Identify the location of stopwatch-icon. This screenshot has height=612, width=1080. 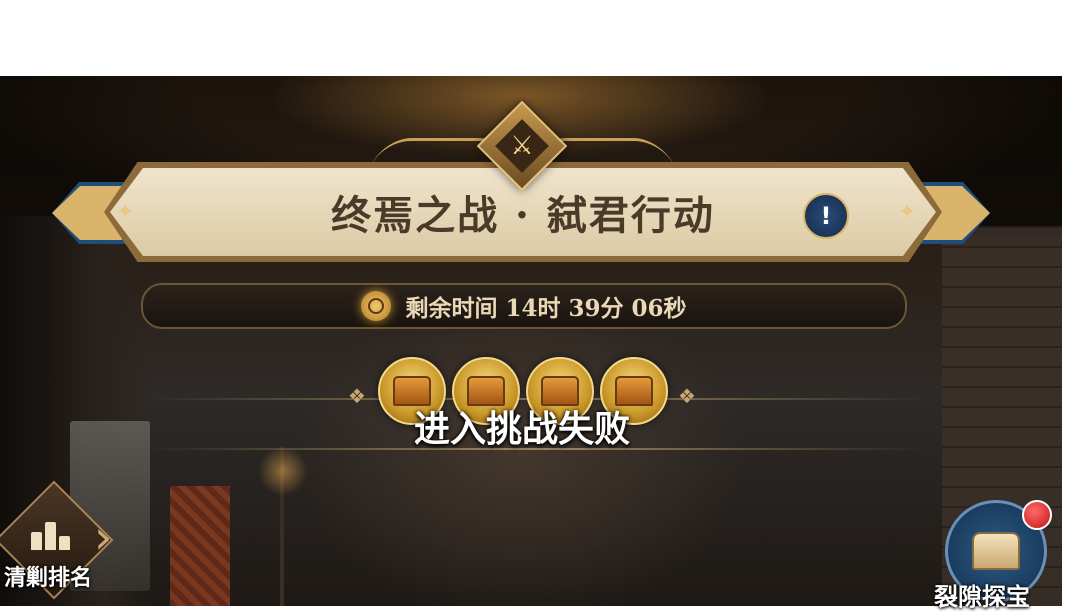
(376, 306).